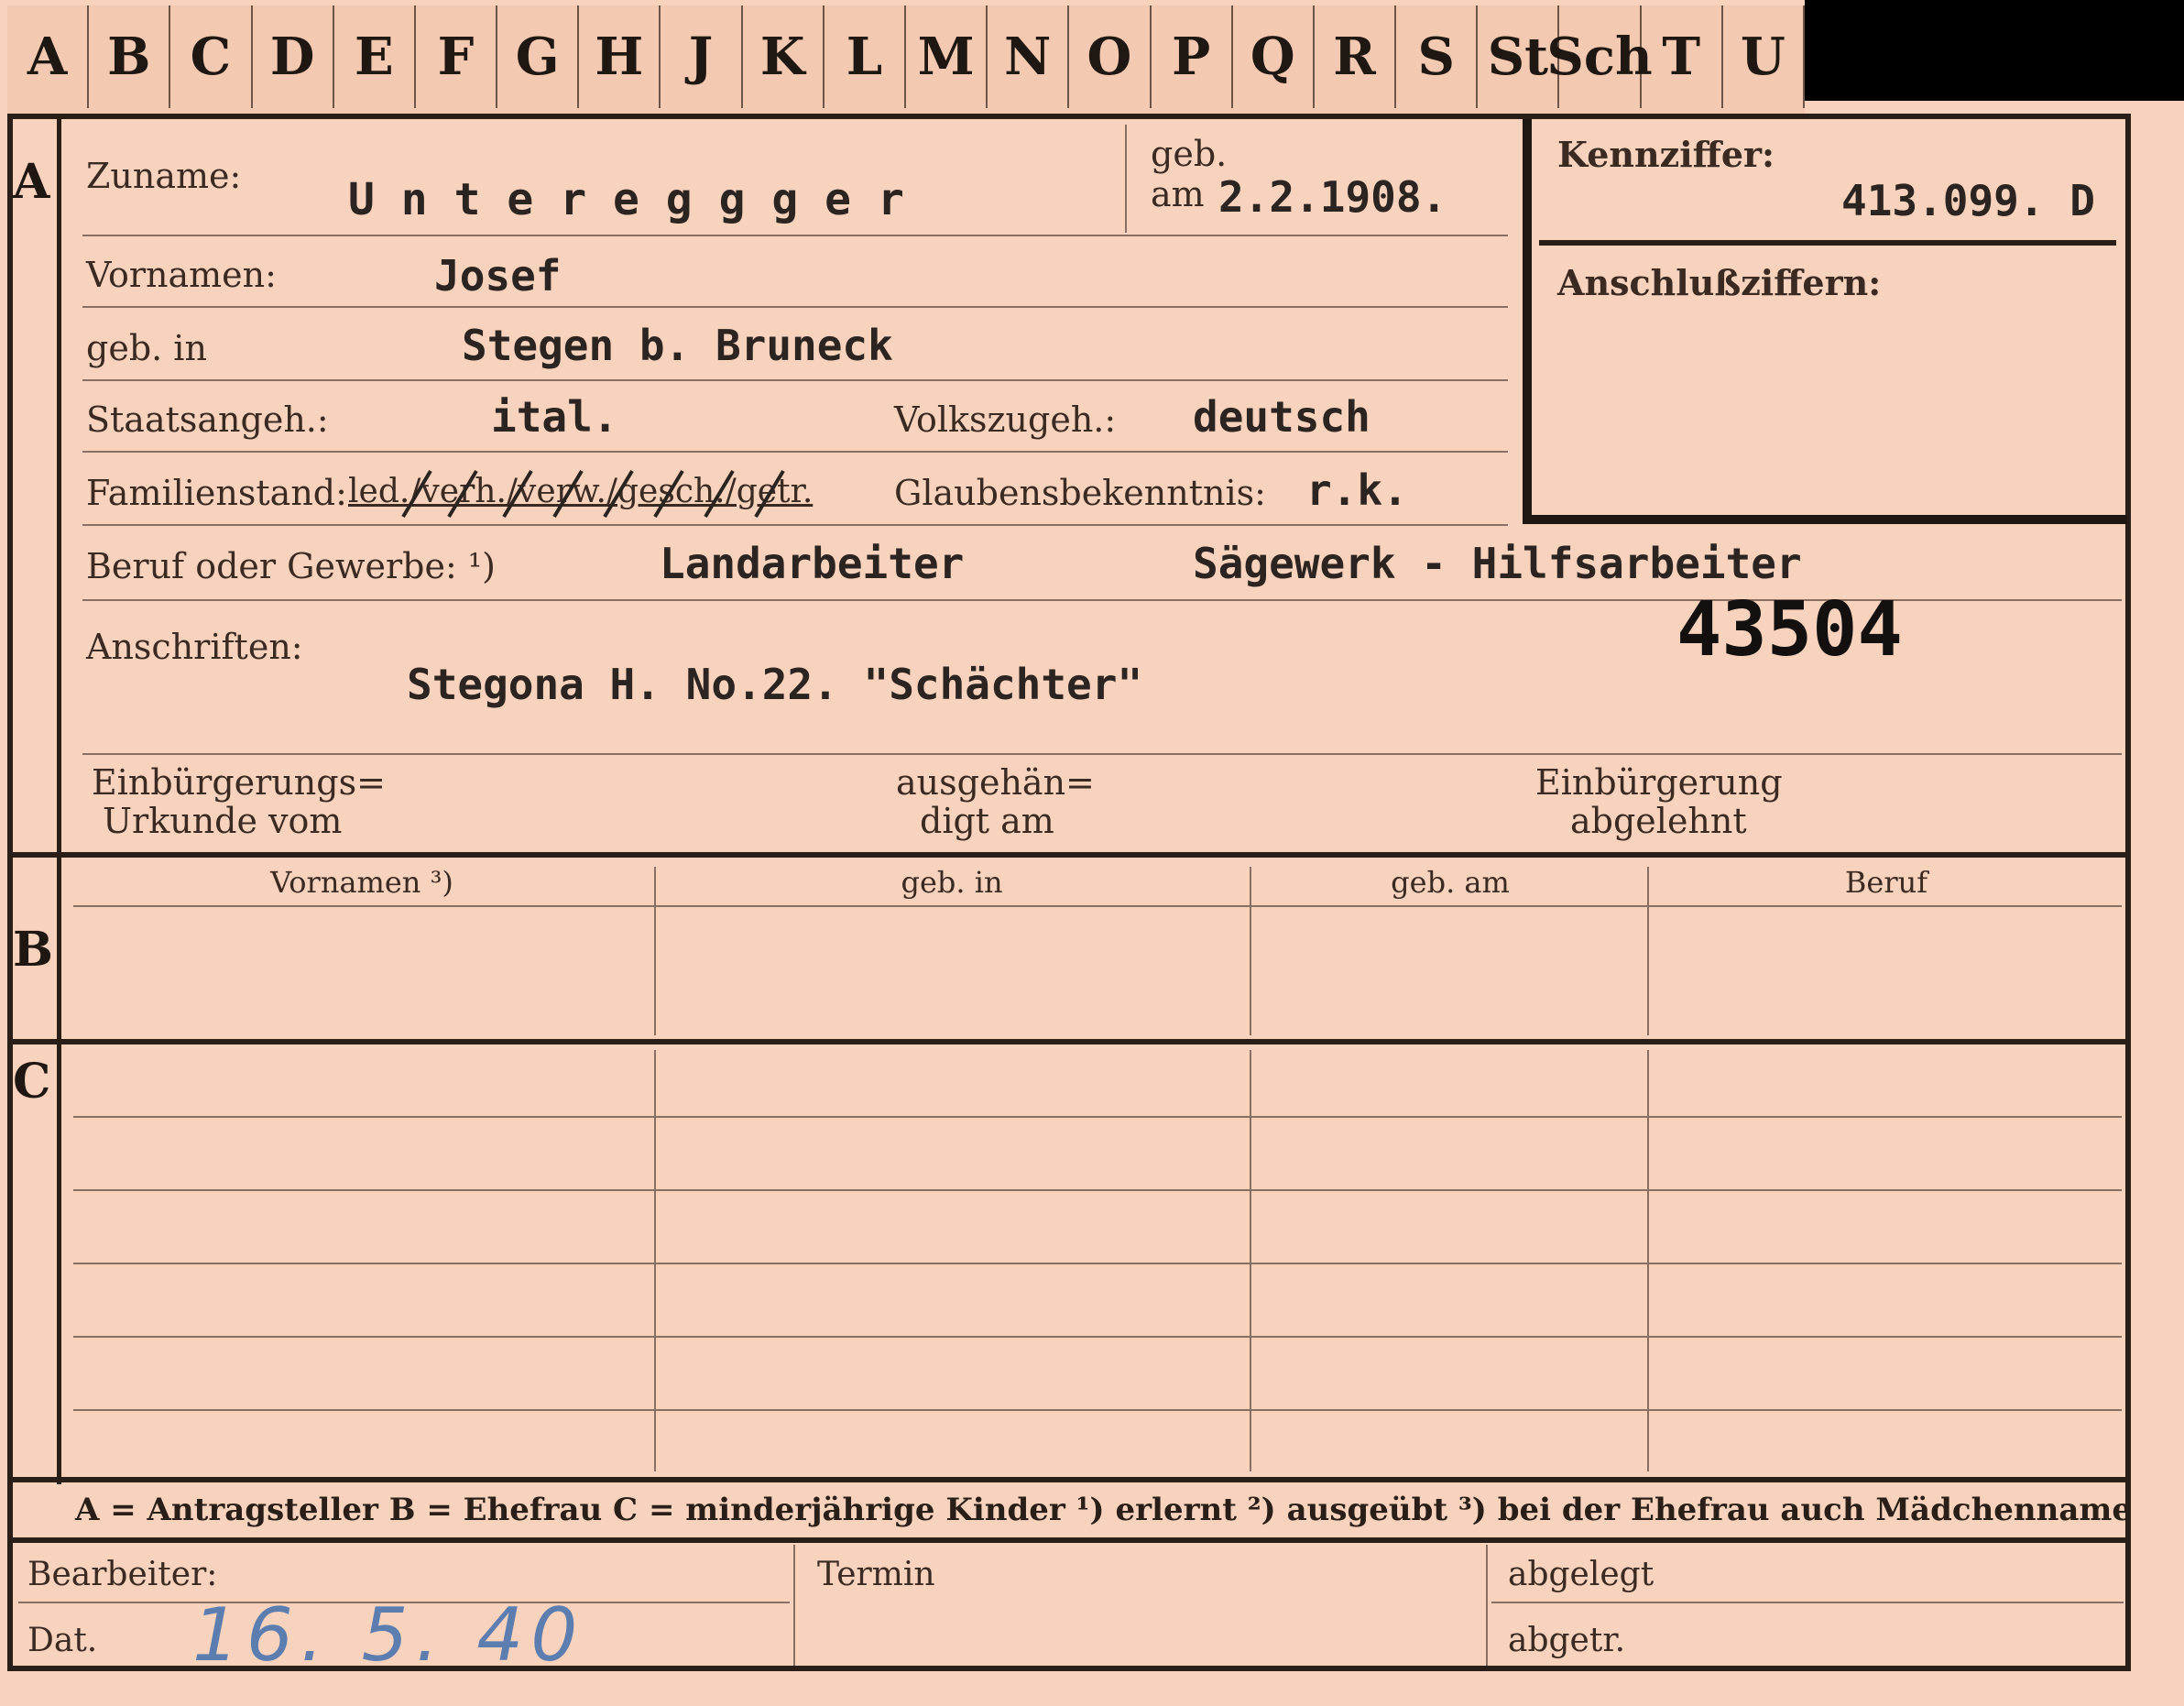 This screenshot has height=1706, width=2184. I want to click on surname-label: Zuname:, so click(164, 176).